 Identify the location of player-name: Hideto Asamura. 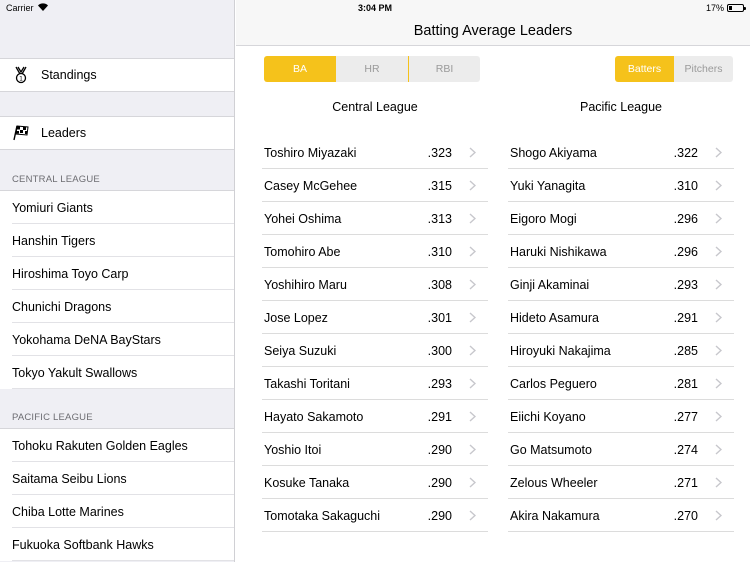
(554, 317).